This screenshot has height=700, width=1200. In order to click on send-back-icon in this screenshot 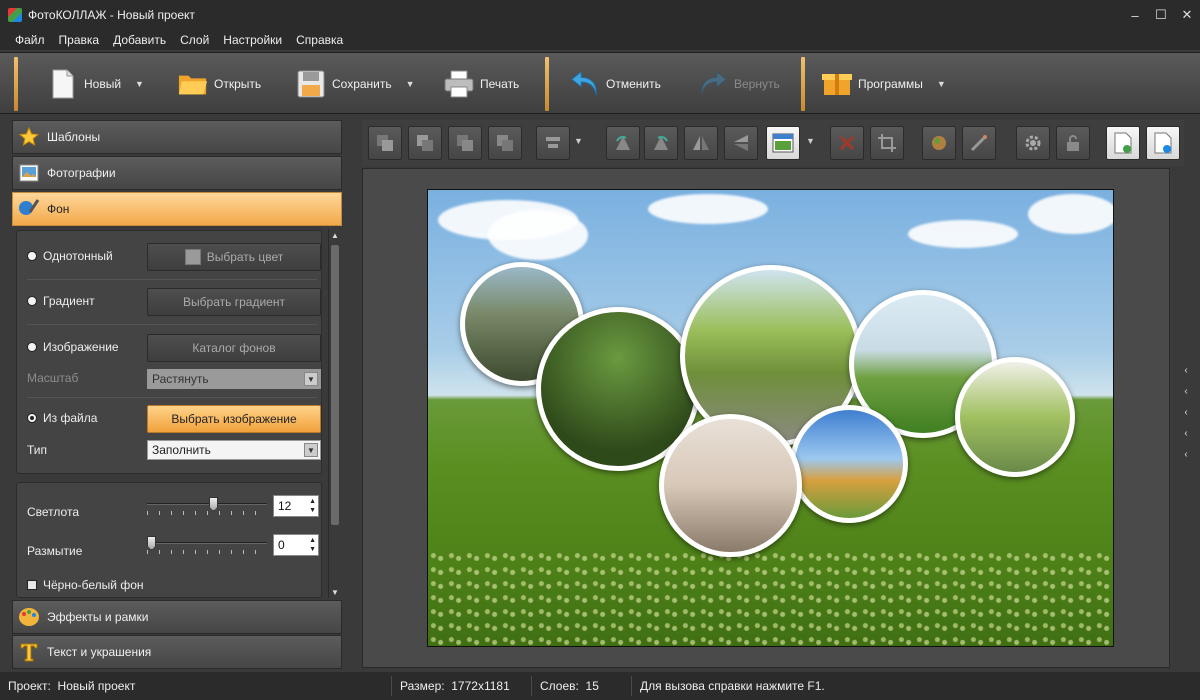, I will do `click(505, 143)`.